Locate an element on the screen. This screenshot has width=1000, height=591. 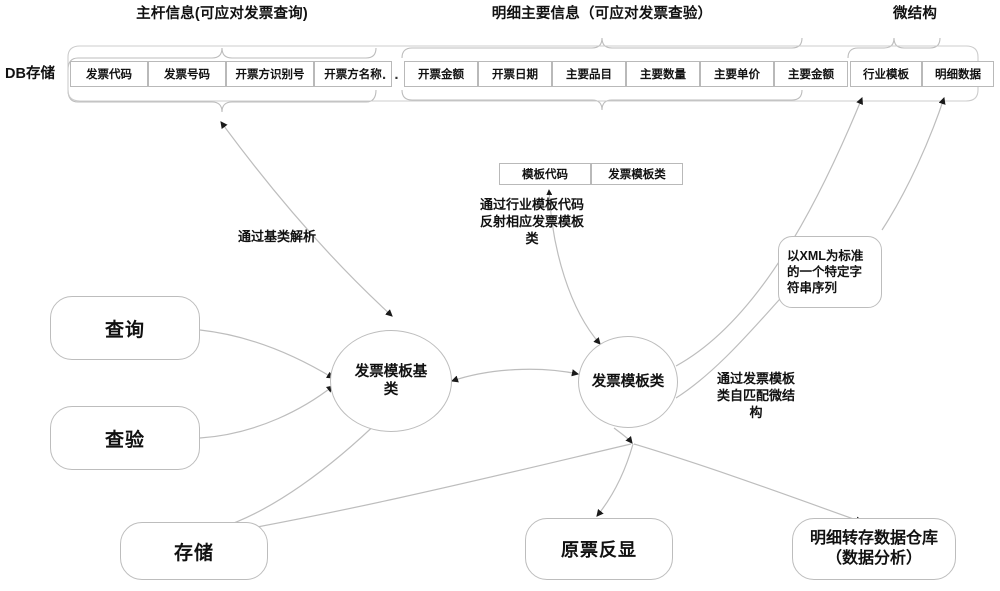
db-column-invoice-code: 发票代码 is located at coordinates (109, 74).